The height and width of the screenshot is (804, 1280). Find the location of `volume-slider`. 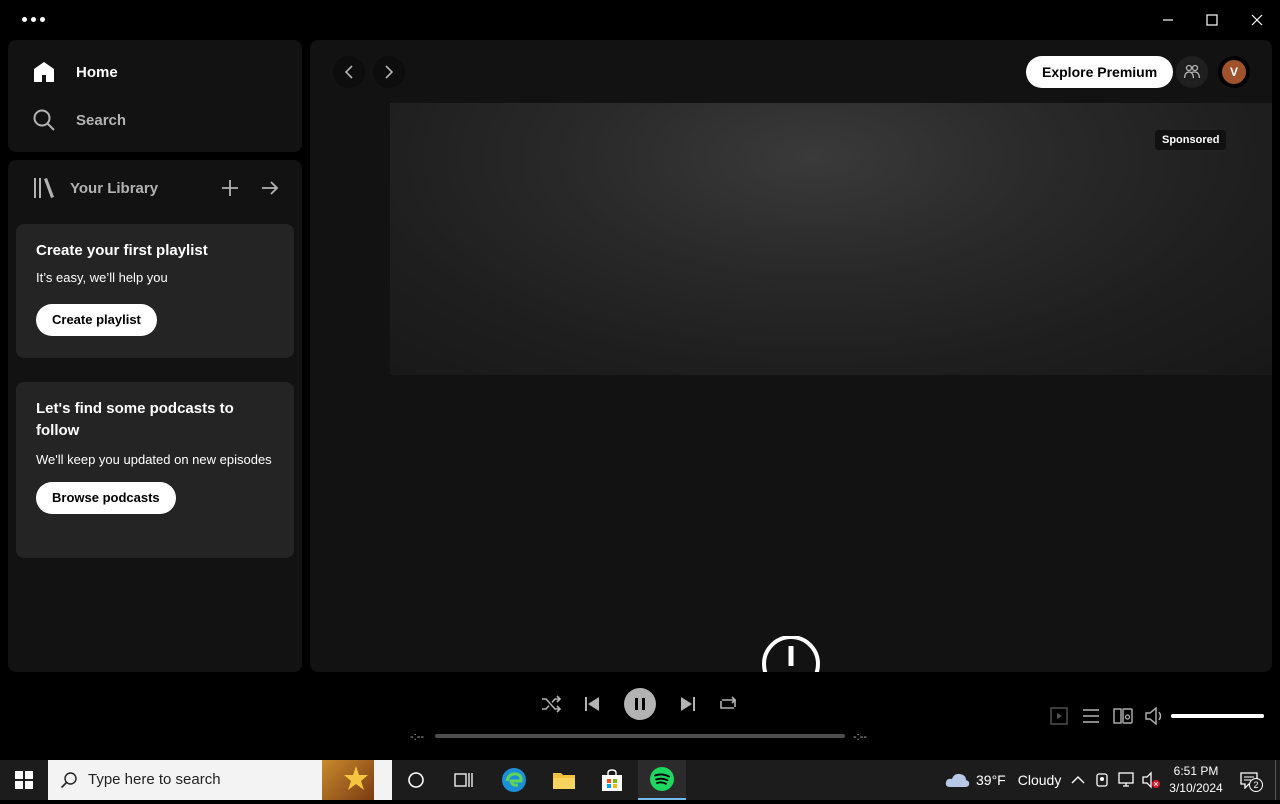

volume-slider is located at coordinates (1217, 716).